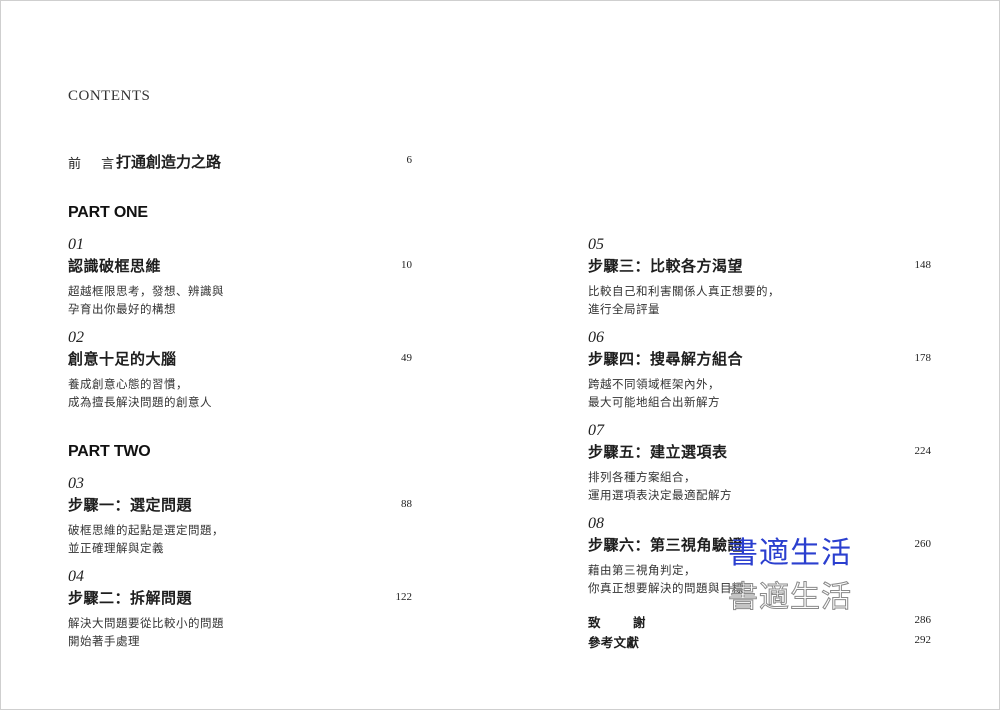 The image size is (1000, 710). Describe the element at coordinates (128, 384) in the screenshot. I see `chapter-desc-line: 養成創意心態的習慣，` at that location.